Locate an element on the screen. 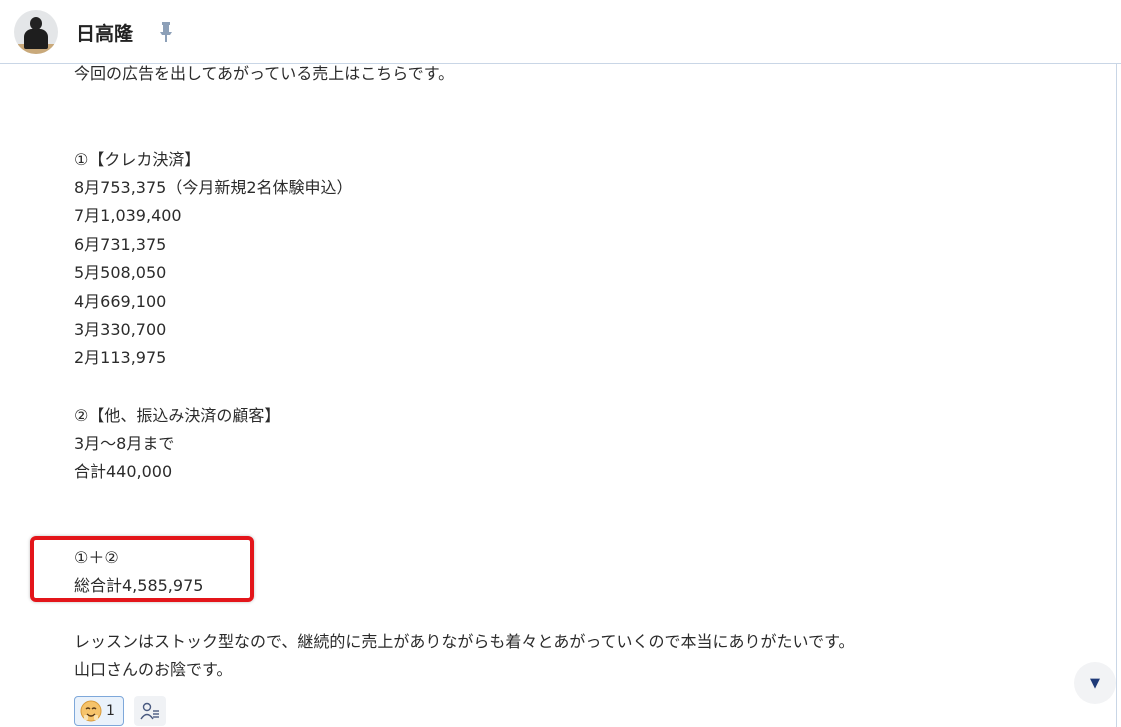 The height and width of the screenshot is (727, 1121). message-line: 6月731,375 is located at coordinates (120, 244).